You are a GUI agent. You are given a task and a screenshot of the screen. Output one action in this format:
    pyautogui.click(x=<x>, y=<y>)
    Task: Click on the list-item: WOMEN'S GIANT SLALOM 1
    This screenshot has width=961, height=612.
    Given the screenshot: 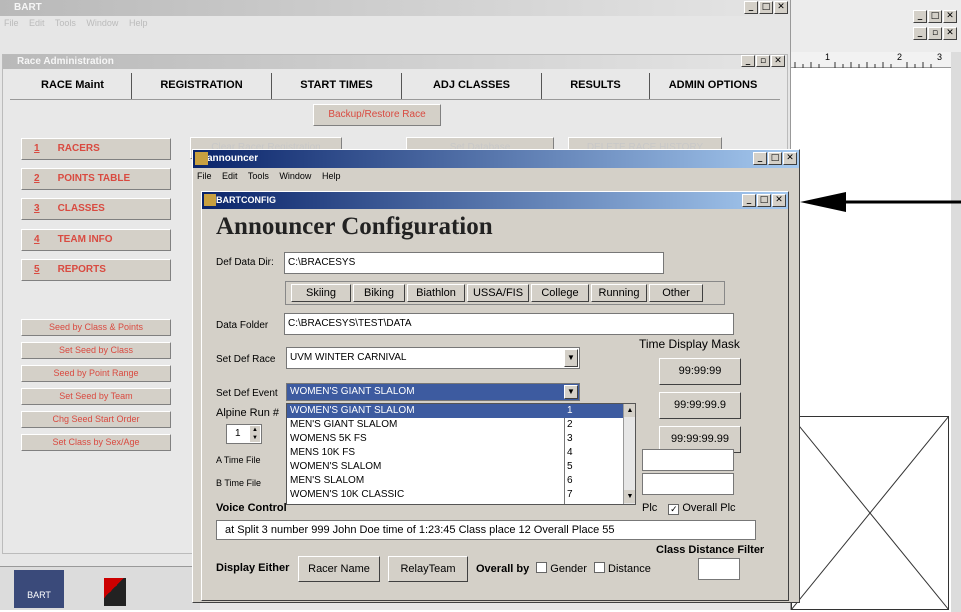 What is the action you would take?
    pyautogui.click(x=455, y=411)
    